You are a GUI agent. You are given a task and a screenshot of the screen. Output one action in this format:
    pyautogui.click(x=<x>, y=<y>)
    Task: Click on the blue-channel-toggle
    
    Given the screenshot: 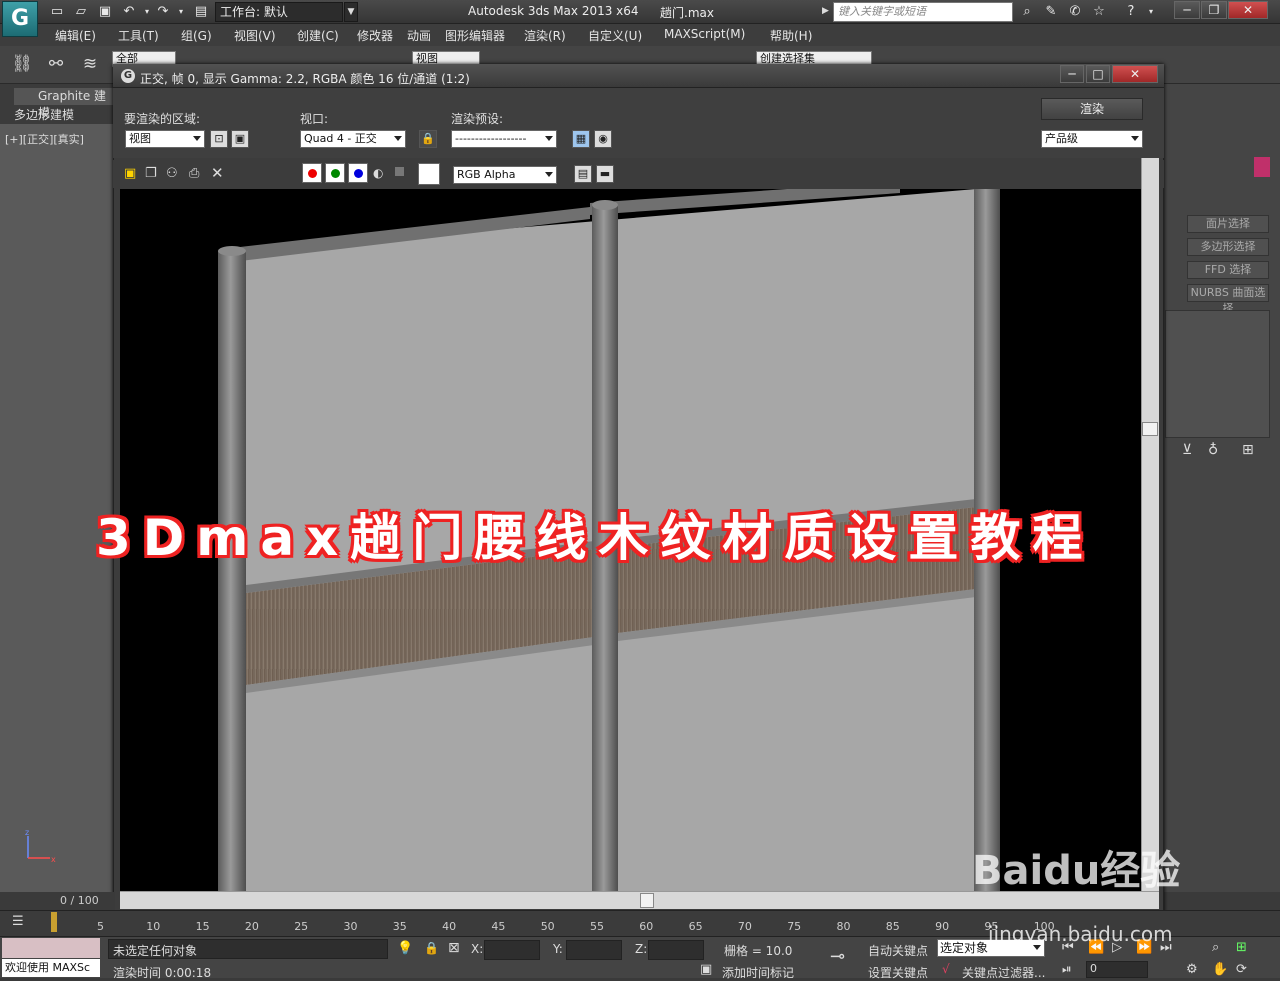 What is the action you would take?
    pyautogui.click(x=358, y=173)
    